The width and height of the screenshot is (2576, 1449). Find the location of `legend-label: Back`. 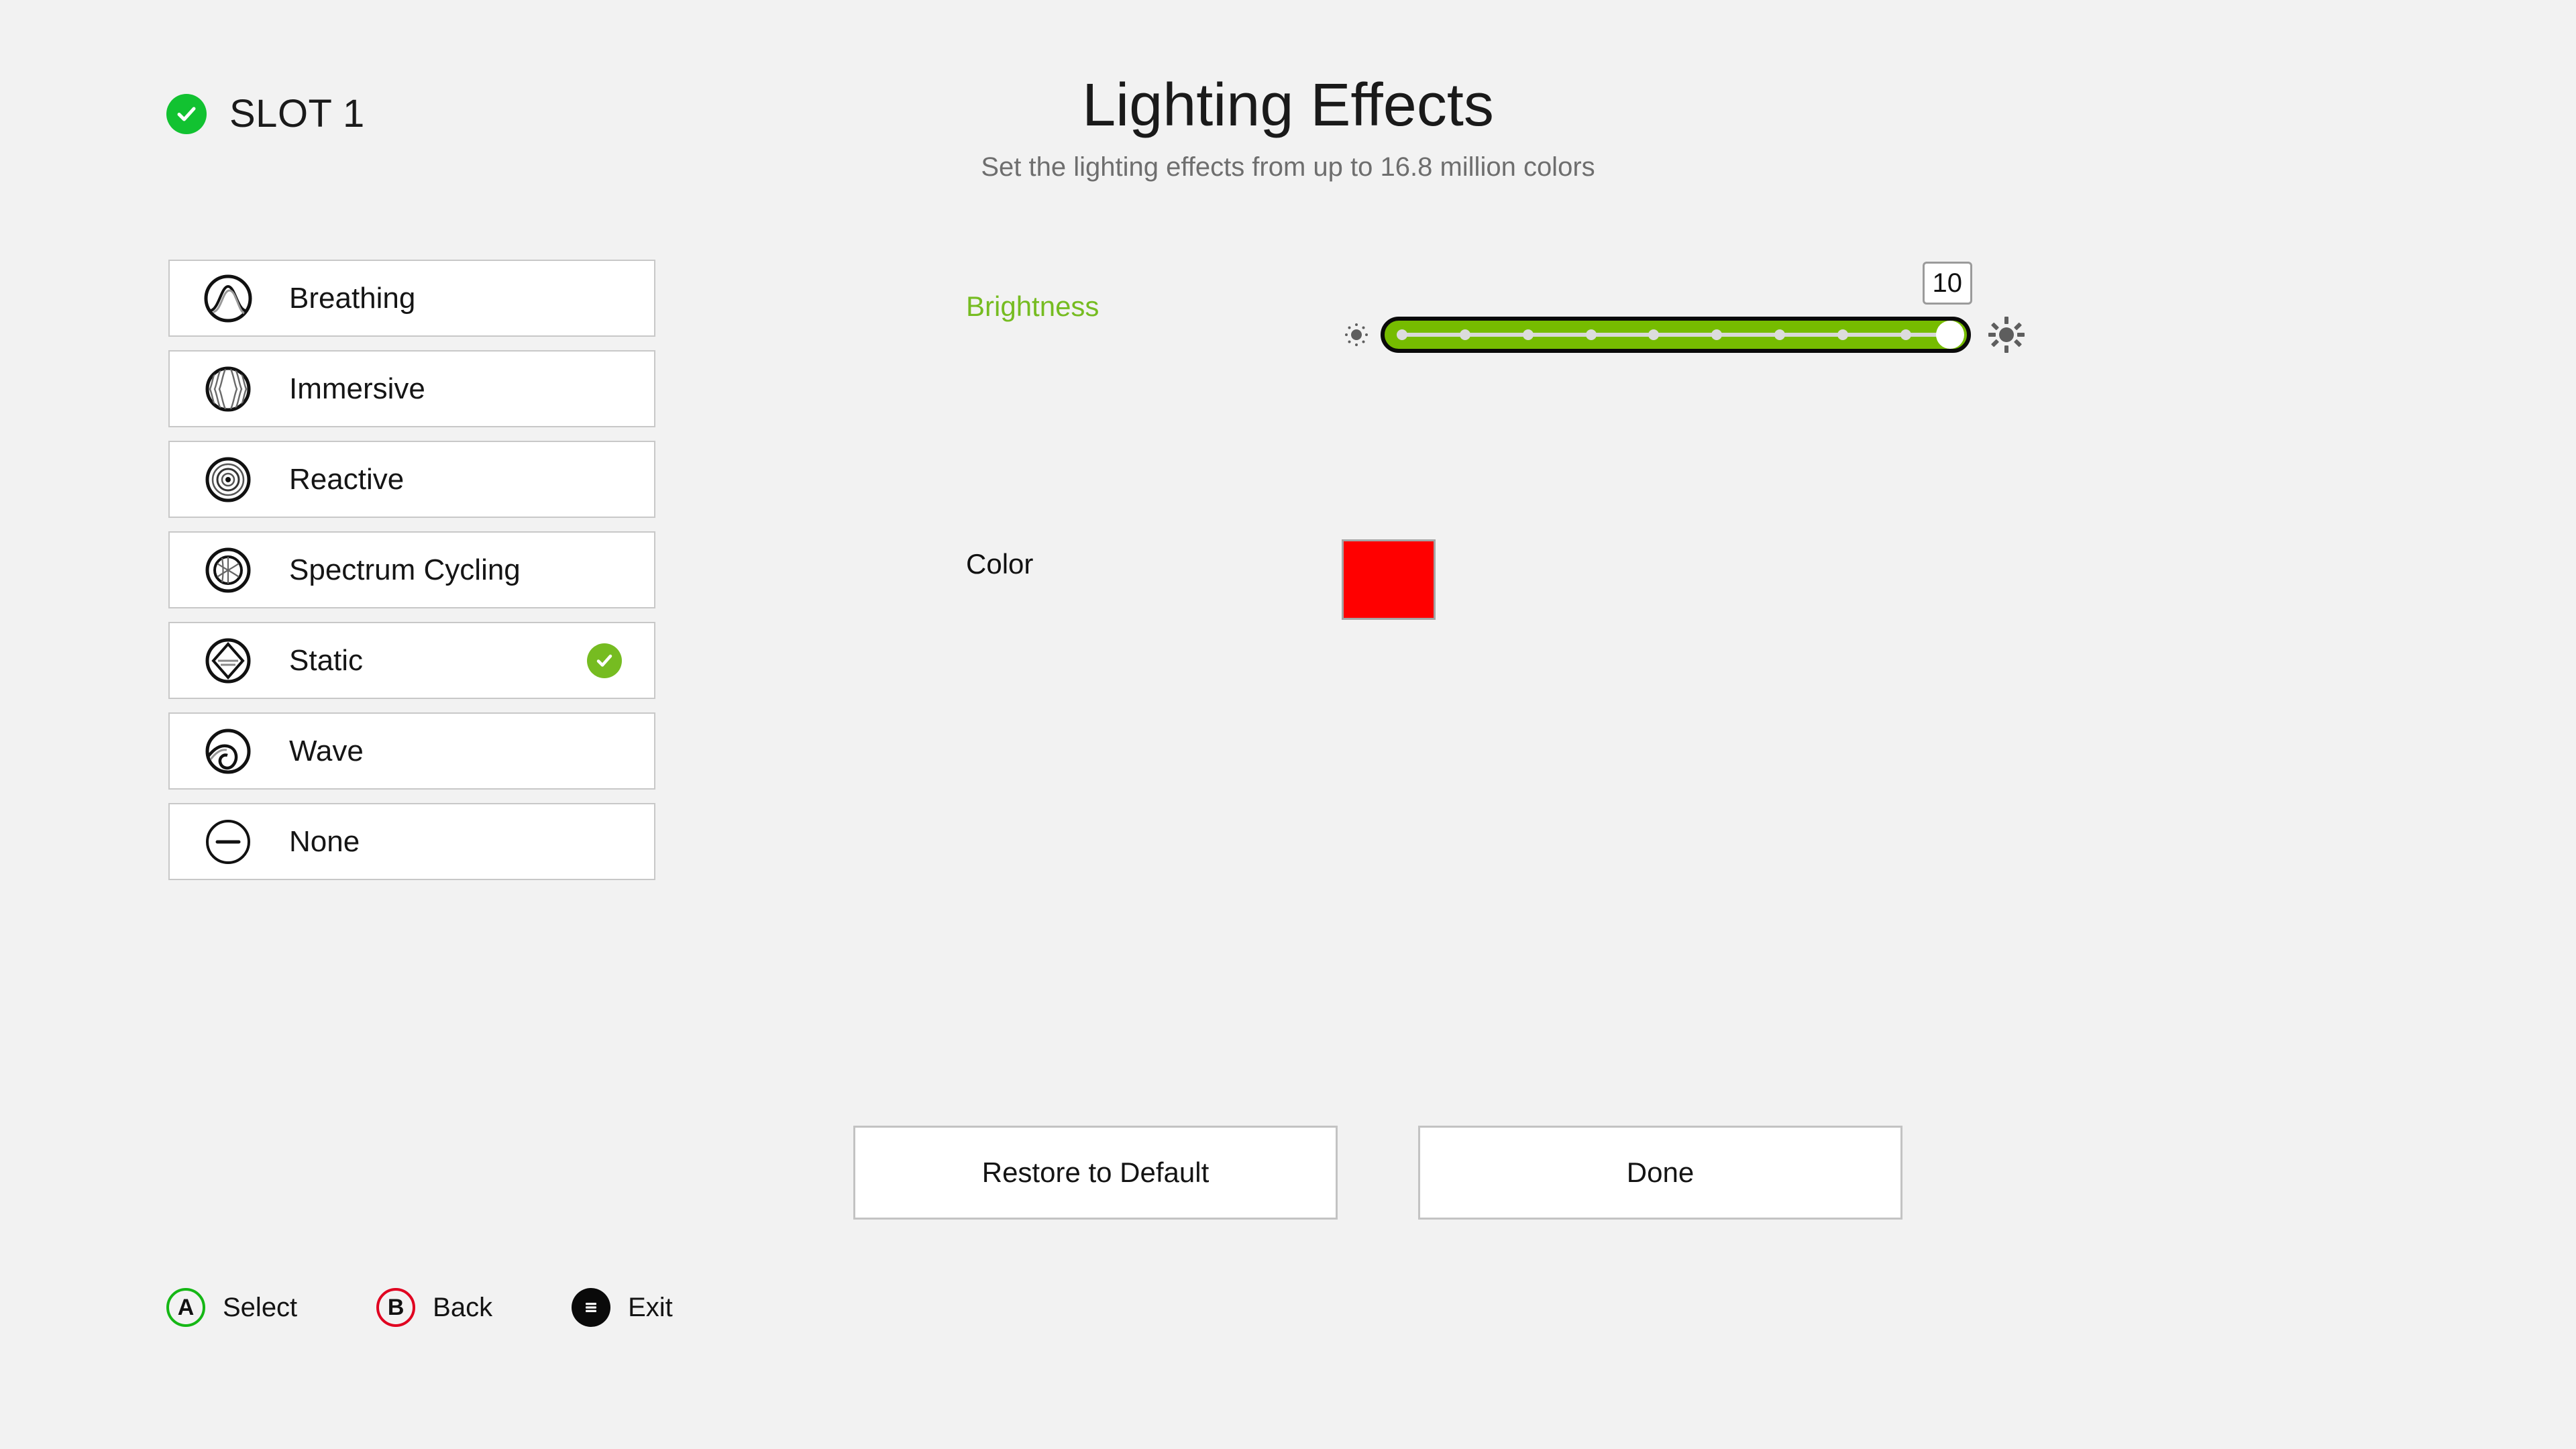

legend-label: Back is located at coordinates (463, 1307).